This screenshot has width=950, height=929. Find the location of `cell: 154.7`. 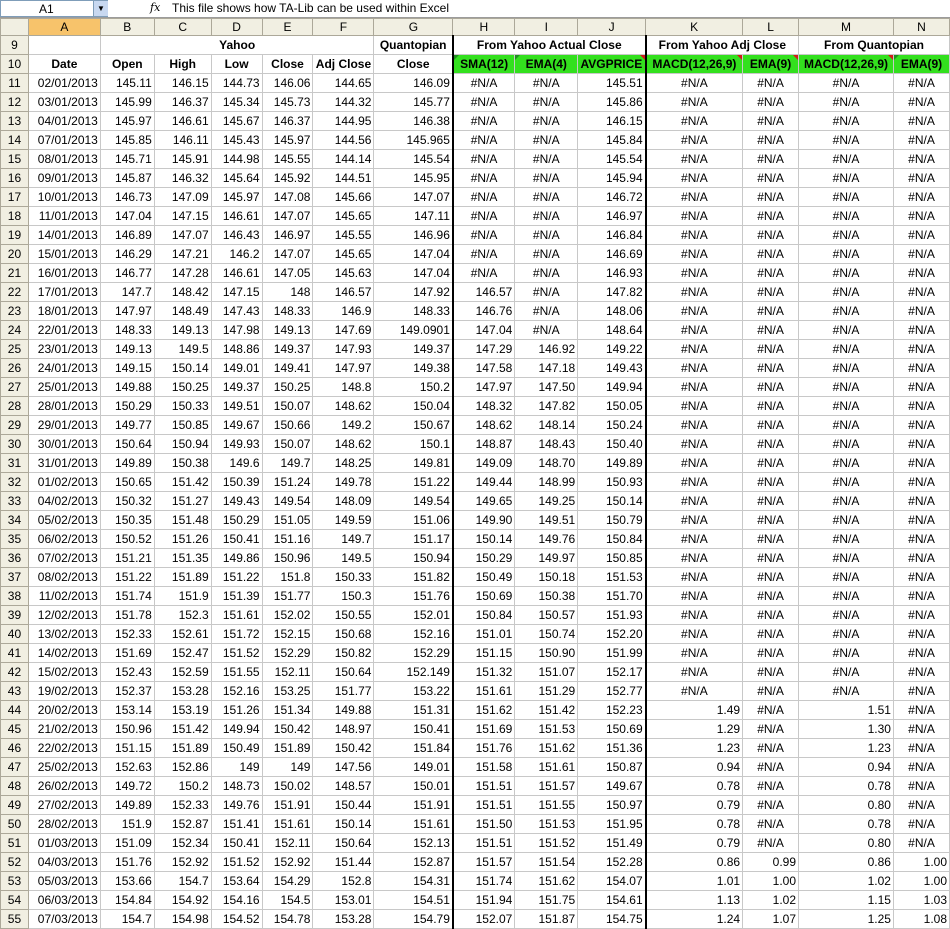

cell: 154.7 is located at coordinates (182, 881).